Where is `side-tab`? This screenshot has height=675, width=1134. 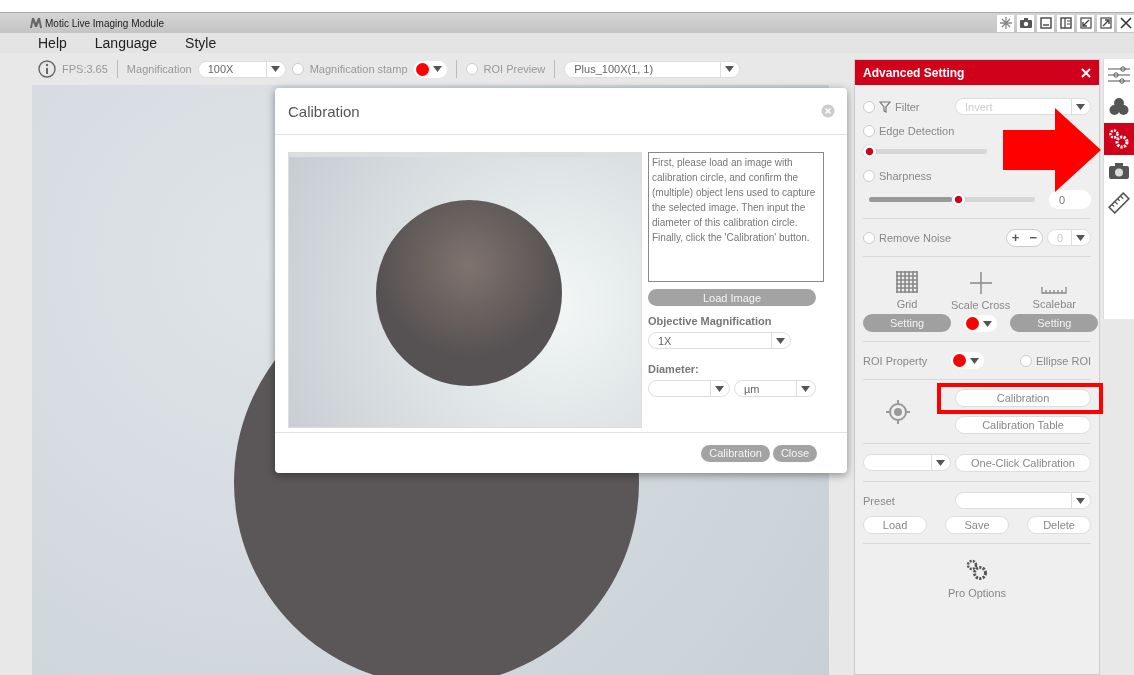
side-tab is located at coordinates (1119, 139).